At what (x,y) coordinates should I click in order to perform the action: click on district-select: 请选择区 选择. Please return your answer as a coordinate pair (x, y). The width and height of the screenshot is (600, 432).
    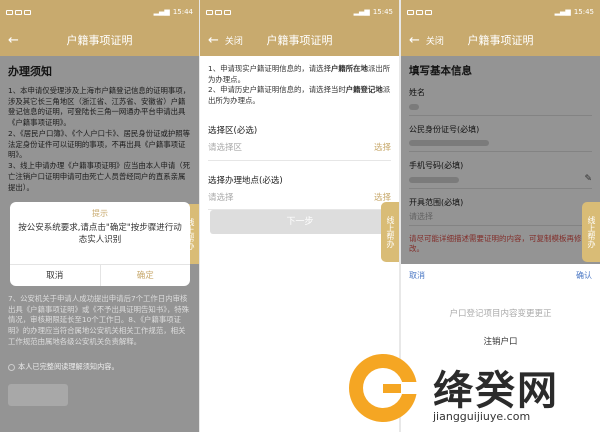
    Looking at the image, I should click on (299, 149).